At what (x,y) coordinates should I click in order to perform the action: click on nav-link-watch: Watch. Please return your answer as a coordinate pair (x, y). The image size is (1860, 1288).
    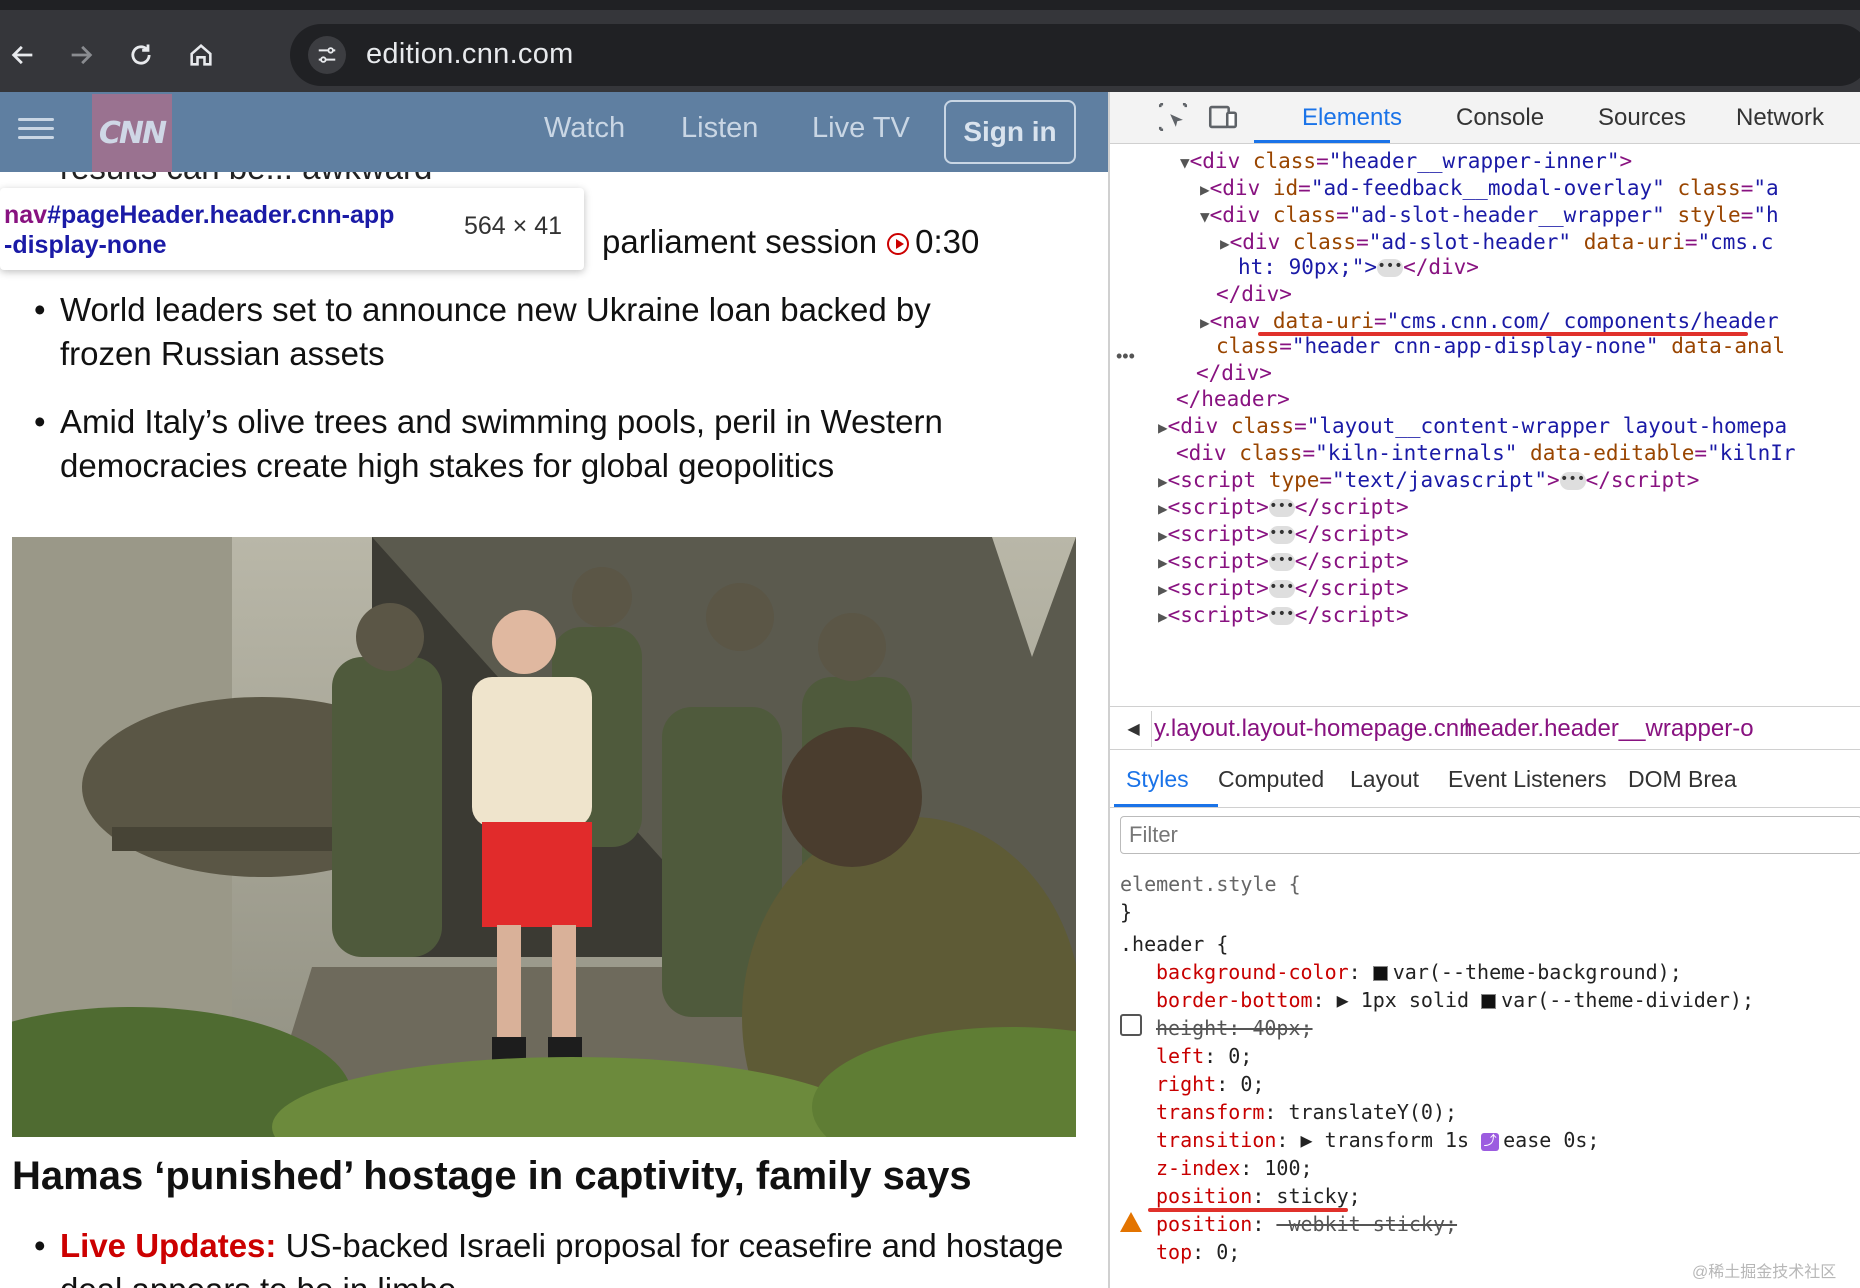
    Looking at the image, I should click on (584, 128).